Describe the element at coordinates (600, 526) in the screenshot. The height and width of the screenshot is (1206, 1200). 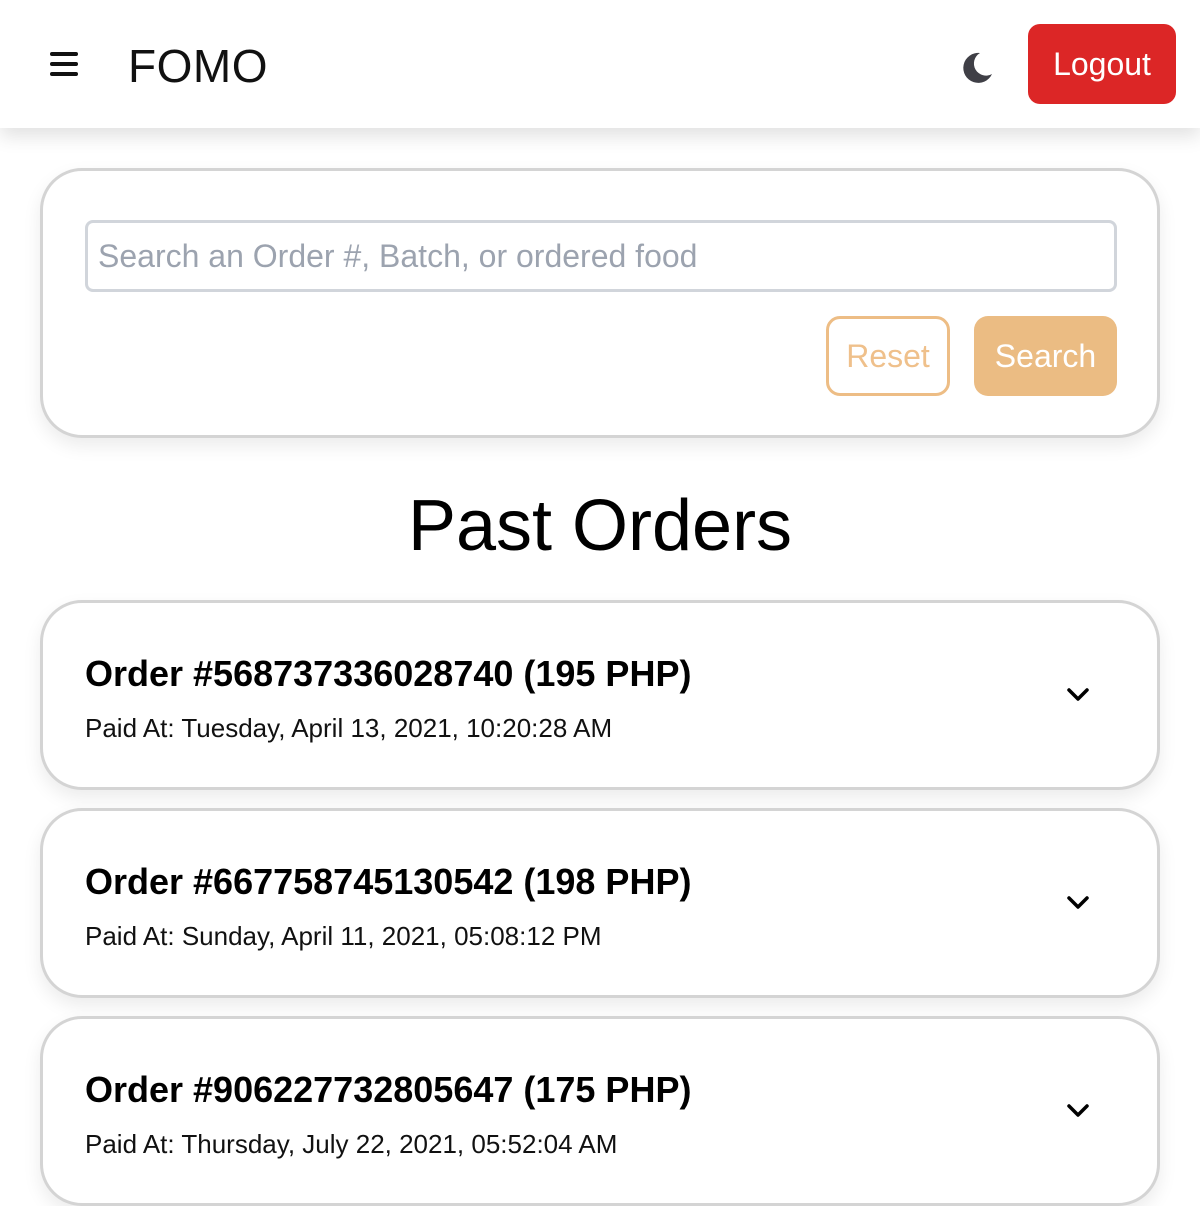
I see `page-title: Past Orders` at that location.